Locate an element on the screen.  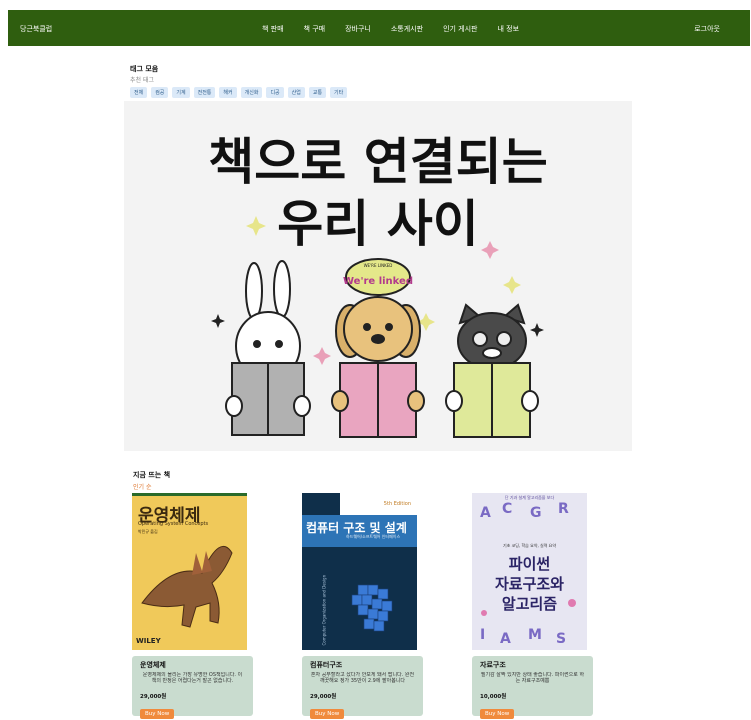
nav-menu: 책 판매 책 구매 장바구니 소통게시판 인기 게시판 내 정보 is located at coordinates (400, 29).